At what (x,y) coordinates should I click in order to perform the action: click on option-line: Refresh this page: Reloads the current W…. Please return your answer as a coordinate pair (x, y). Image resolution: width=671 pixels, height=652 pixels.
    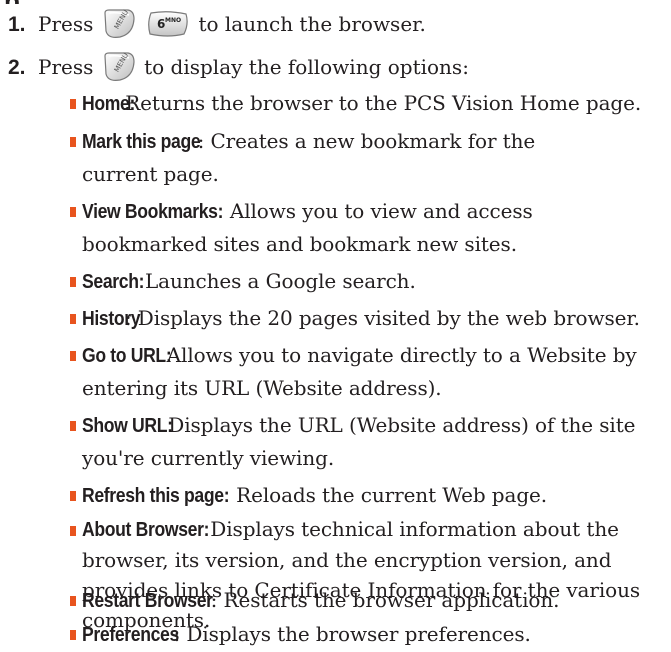
    Looking at the image, I should click on (324, 495).